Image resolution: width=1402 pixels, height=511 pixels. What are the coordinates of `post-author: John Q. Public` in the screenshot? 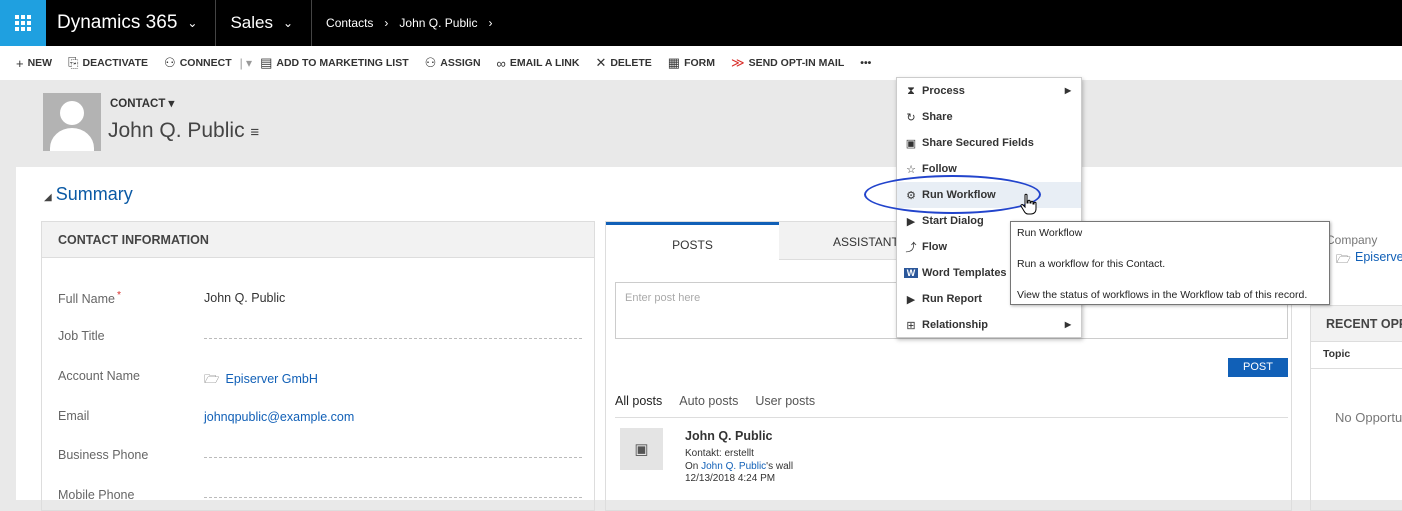 It's located at (729, 436).